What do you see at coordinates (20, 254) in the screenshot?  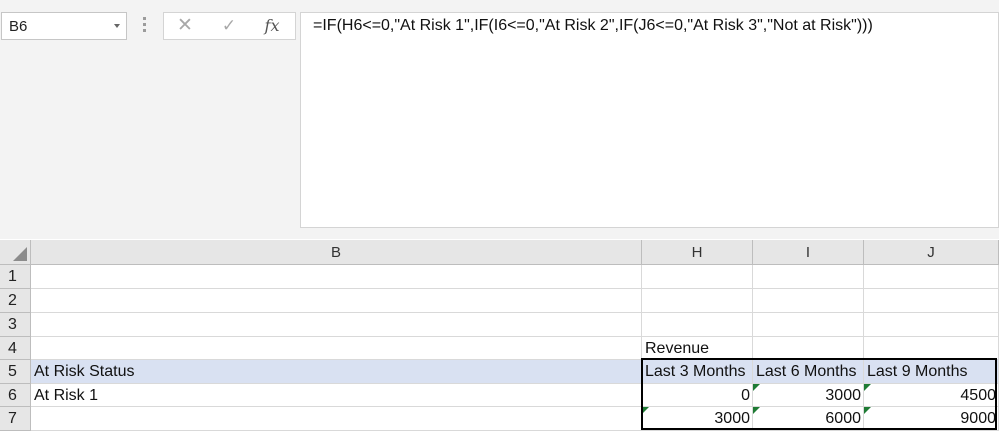 I see `select-all-icon` at bounding box center [20, 254].